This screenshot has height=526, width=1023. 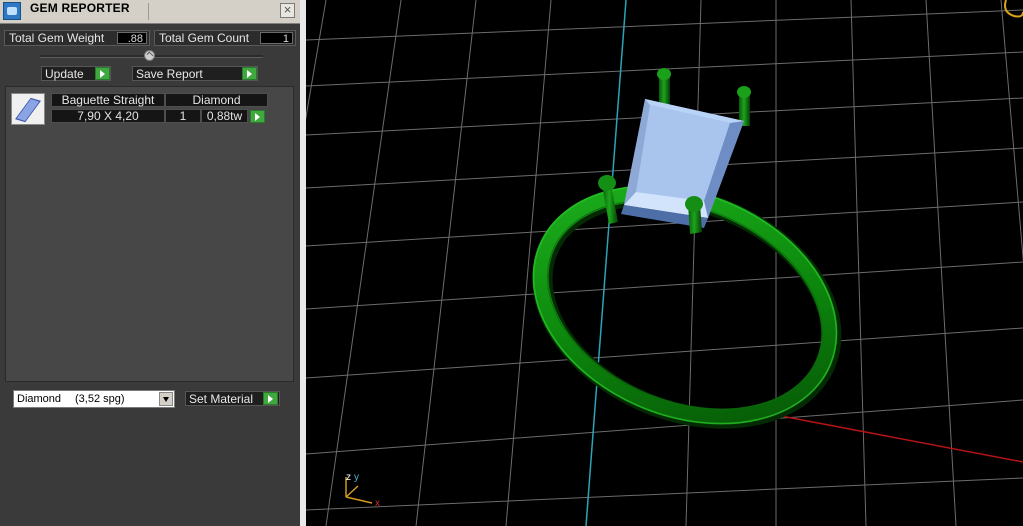 I want to click on prong-back-left, so click(x=664, y=88).